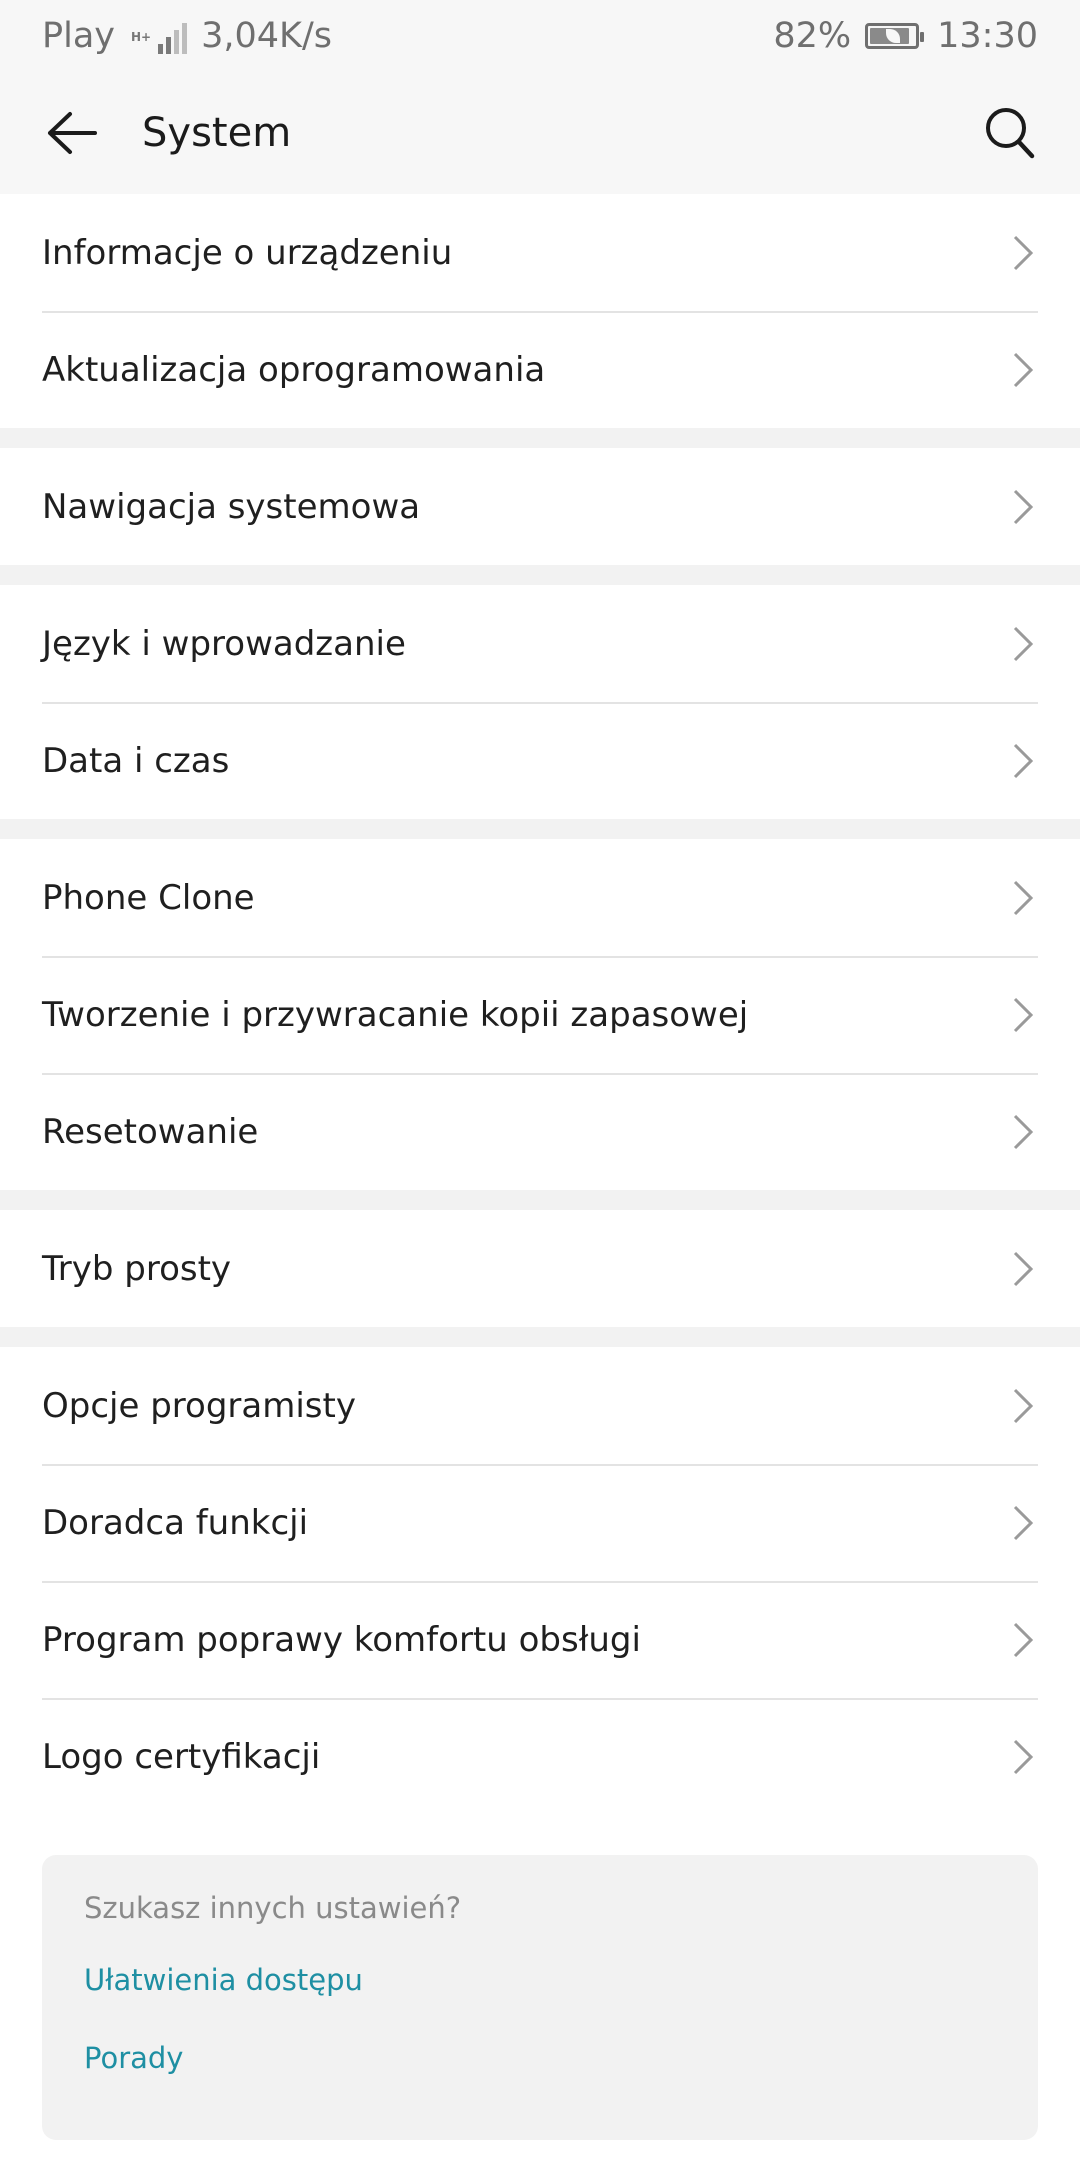 This screenshot has width=1080, height=2160. What do you see at coordinates (224, 643) in the screenshot?
I see `settings-item-label: Język i wprowadzanie` at bounding box center [224, 643].